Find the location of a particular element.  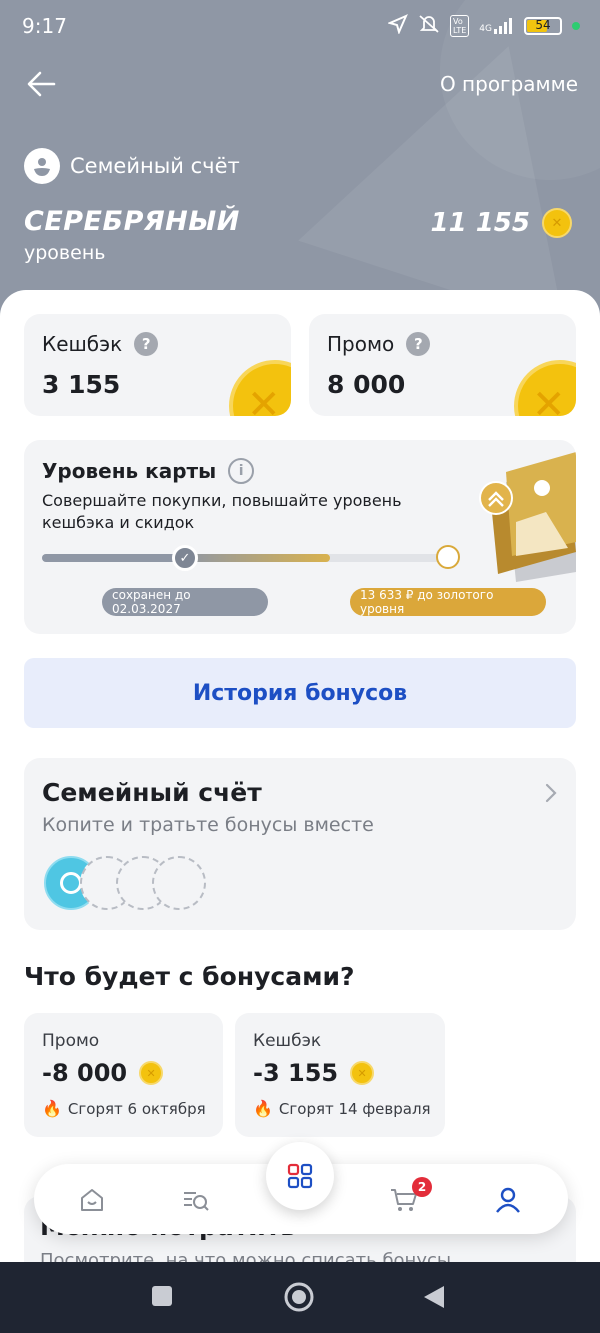

total-points-value: 11 155 is located at coordinates (480, 223).